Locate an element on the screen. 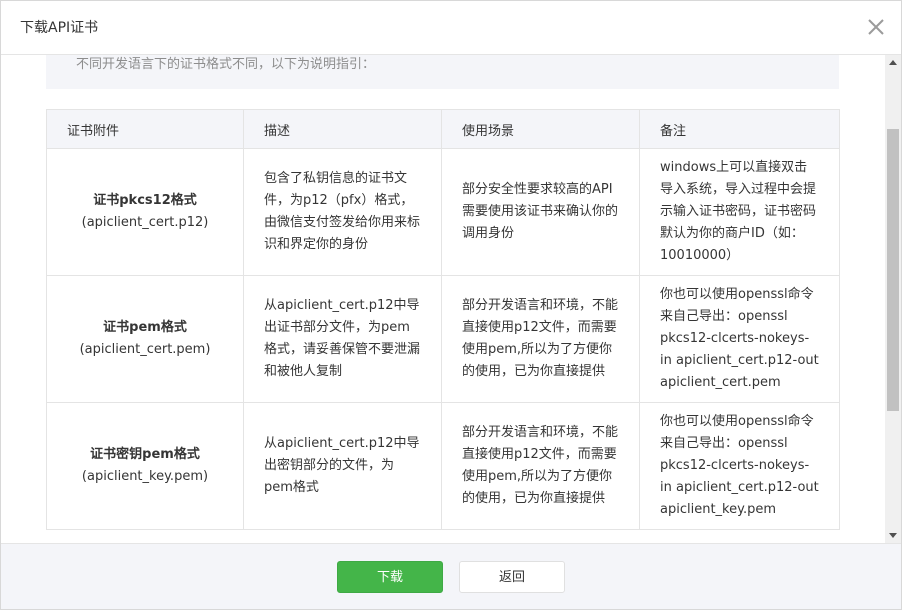  header-description: 描述 is located at coordinates (342, 129).